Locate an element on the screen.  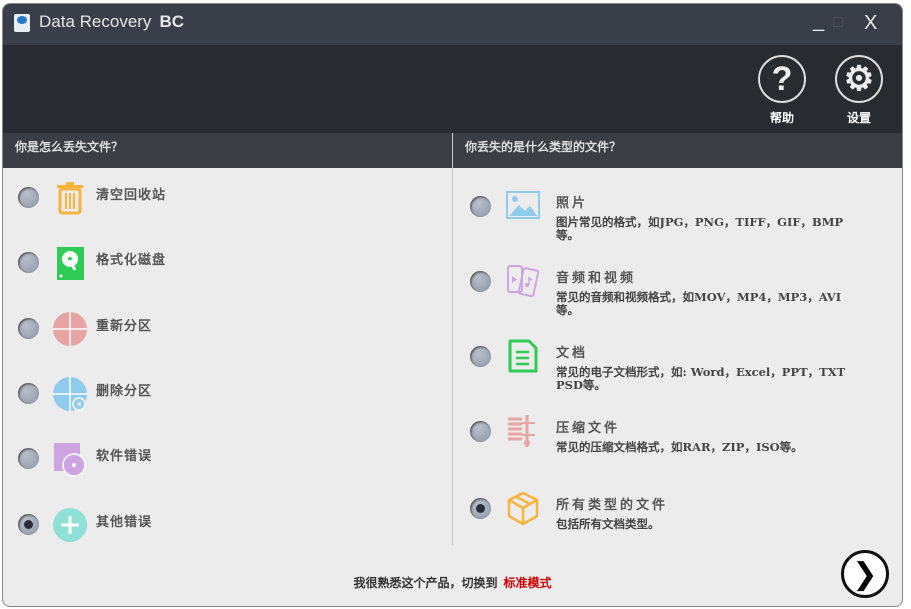
file-type-description: 常见的压缩文档格式，如RAR，ZIP，ISO等。 is located at coordinates (679, 447).